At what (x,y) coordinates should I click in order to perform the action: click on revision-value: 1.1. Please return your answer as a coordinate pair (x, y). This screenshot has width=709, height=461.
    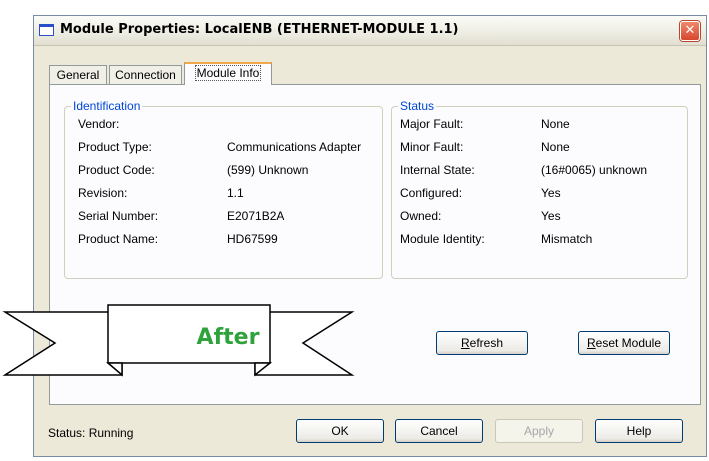
    Looking at the image, I should click on (235, 193).